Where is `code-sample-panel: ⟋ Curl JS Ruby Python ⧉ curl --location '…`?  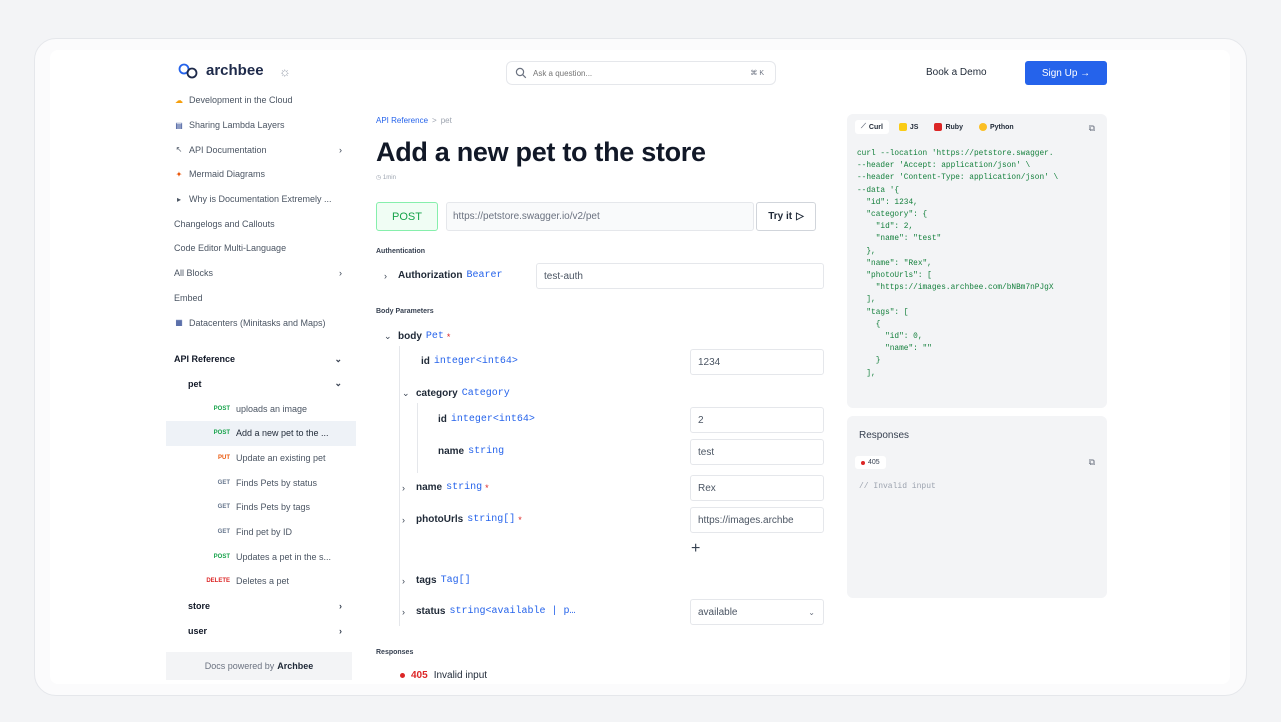
code-sample-panel: ⟋ Curl JS Ruby Python ⧉ curl --location '… is located at coordinates (977, 261).